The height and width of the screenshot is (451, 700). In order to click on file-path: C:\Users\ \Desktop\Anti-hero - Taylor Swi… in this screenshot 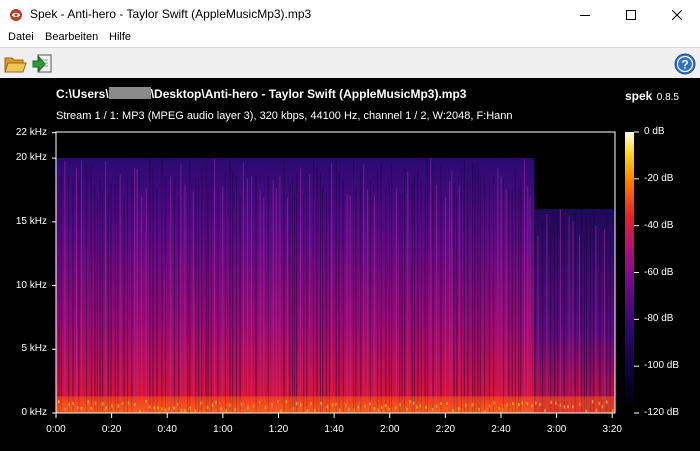, I will do `click(261, 94)`.